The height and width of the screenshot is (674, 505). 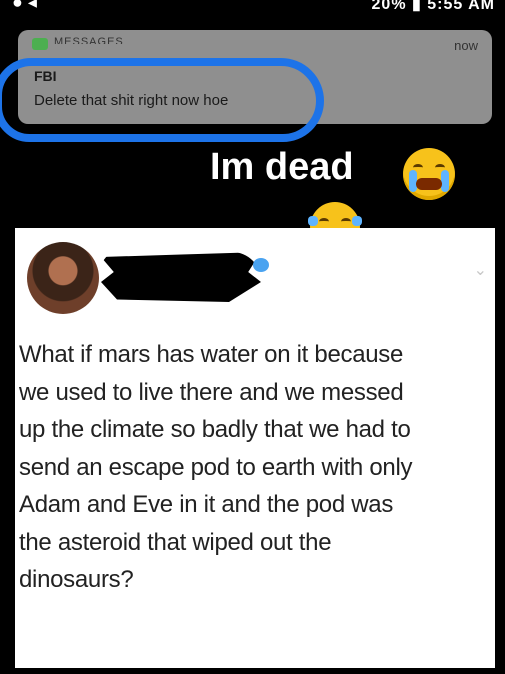 I want to click on notification-time: now, so click(x=466, y=45).